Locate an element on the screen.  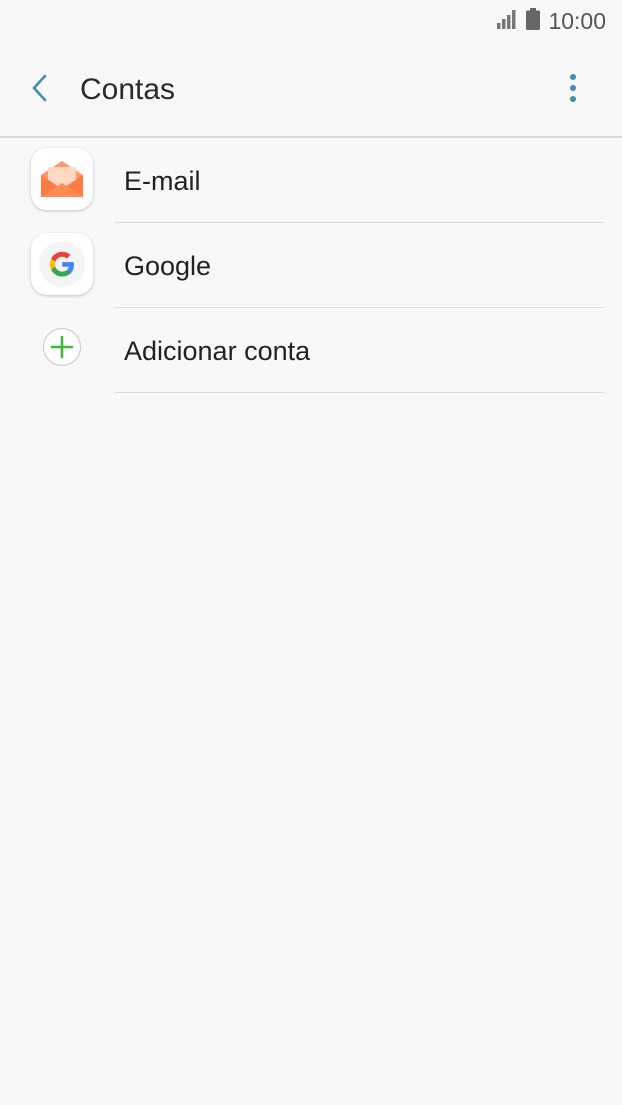
account-label: Google is located at coordinates (168, 266).